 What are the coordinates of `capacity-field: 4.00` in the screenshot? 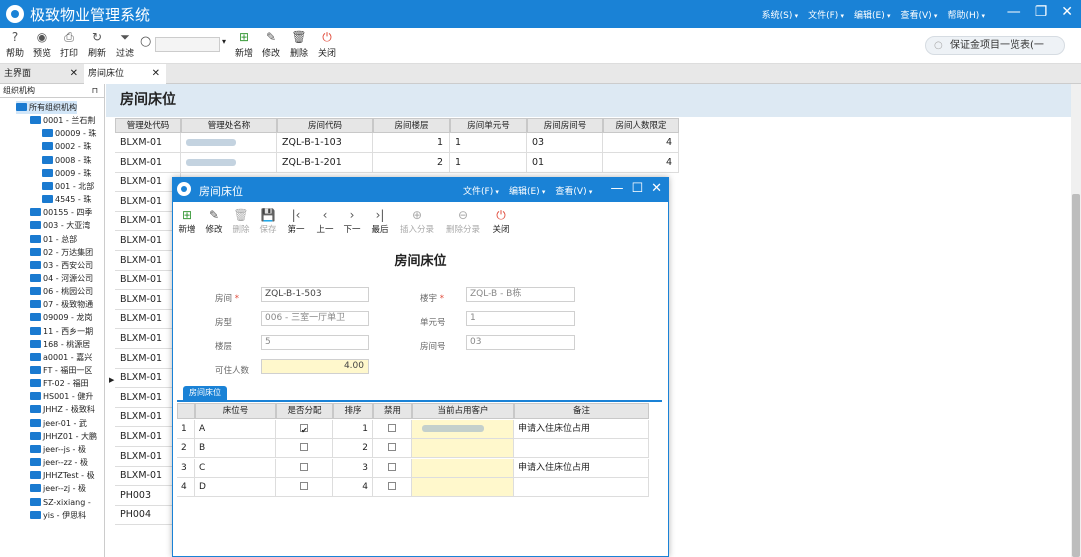 It's located at (315, 366).